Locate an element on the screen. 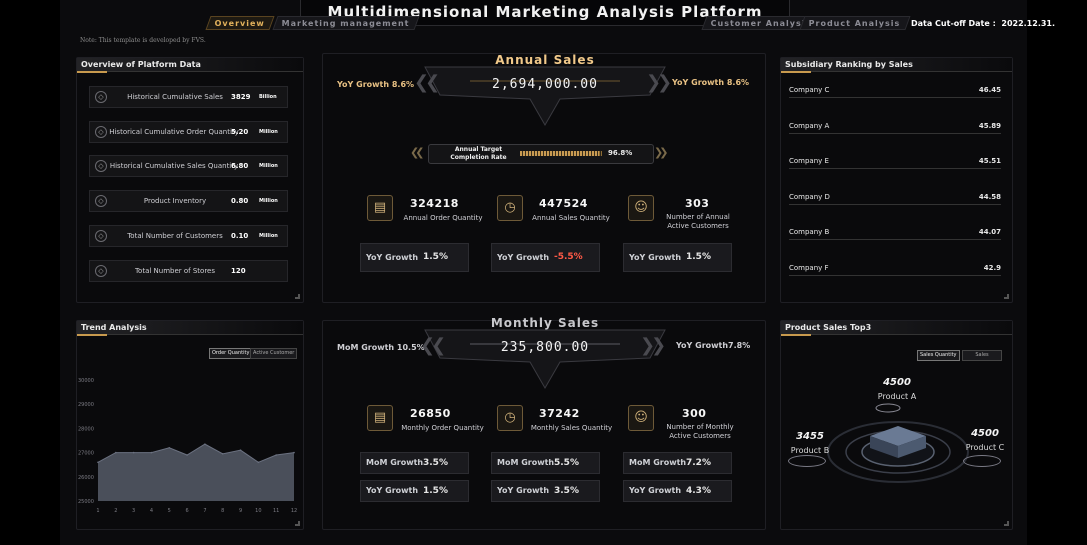 This screenshot has height=545, width=1087. ranking-item: Company B 44.07 is located at coordinates (895, 232).